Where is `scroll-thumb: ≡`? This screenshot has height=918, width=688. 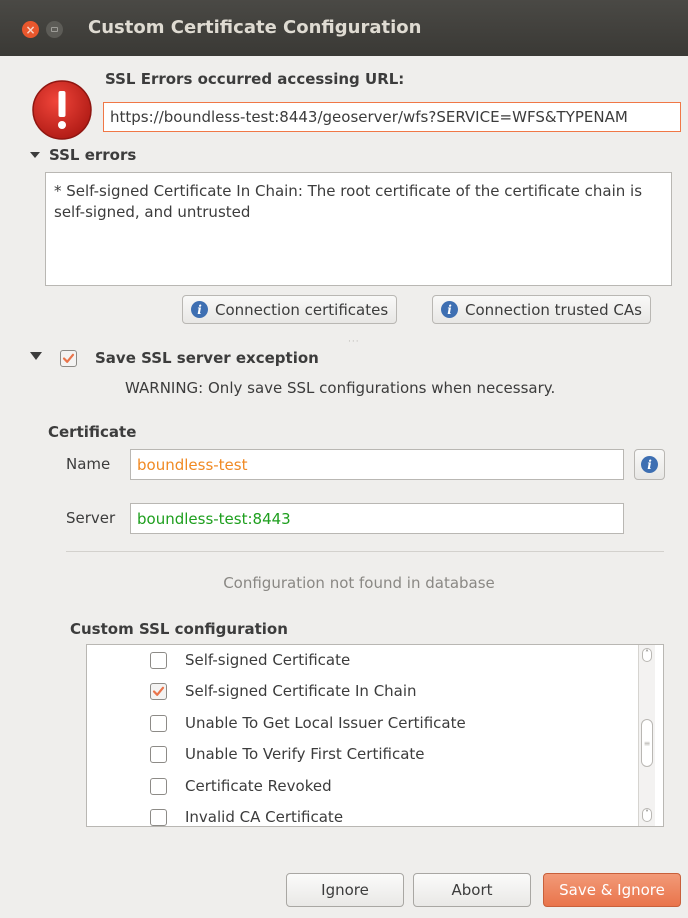
scroll-thumb: ≡ is located at coordinates (647, 743).